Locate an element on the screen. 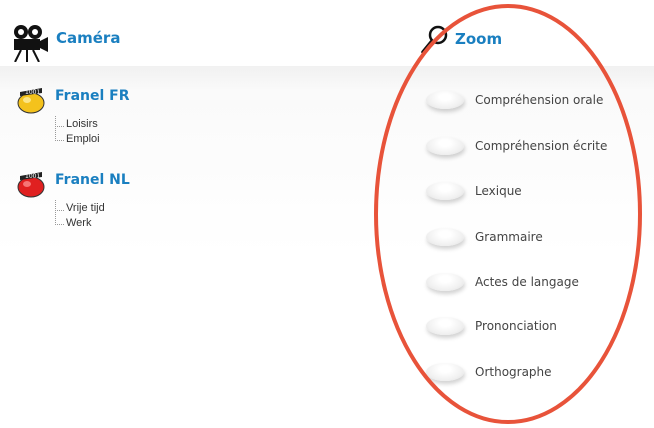 The width and height of the screenshot is (654, 428). zoom-item-comprehension-orale: Compréhension orale is located at coordinates (539, 104).